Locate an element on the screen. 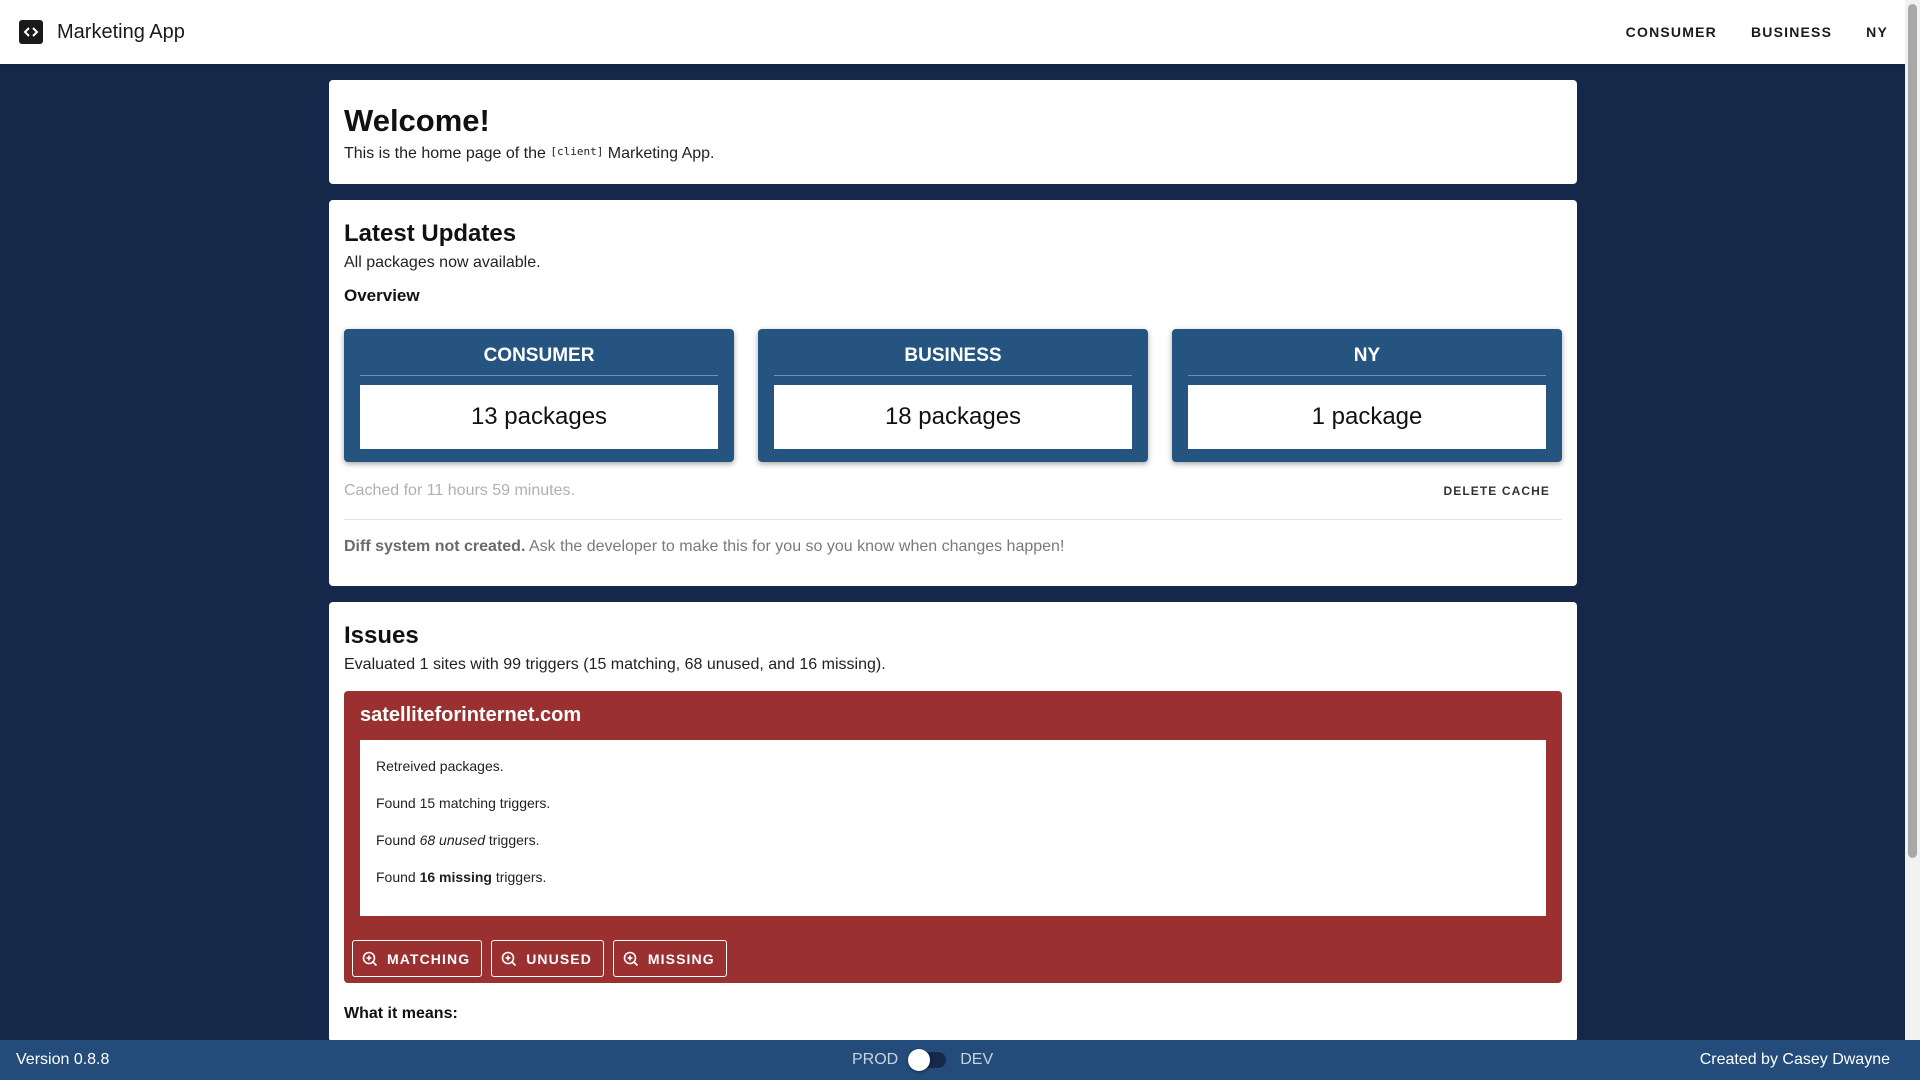 The width and height of the screenshot is (1920, 1080). site-actions: MATCHING UNUSED MISSING is located at coordinates (949, 958).